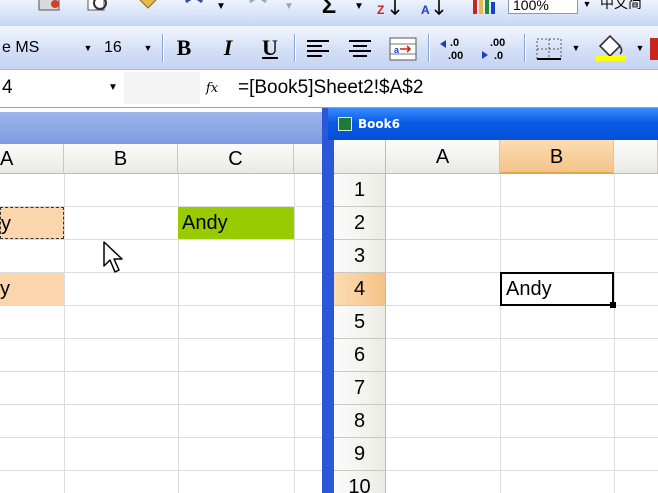  Describe the element at coordinates (32, 223) in the screenshot. I see `cell-a-row2-copy-marquee: y` at that location.